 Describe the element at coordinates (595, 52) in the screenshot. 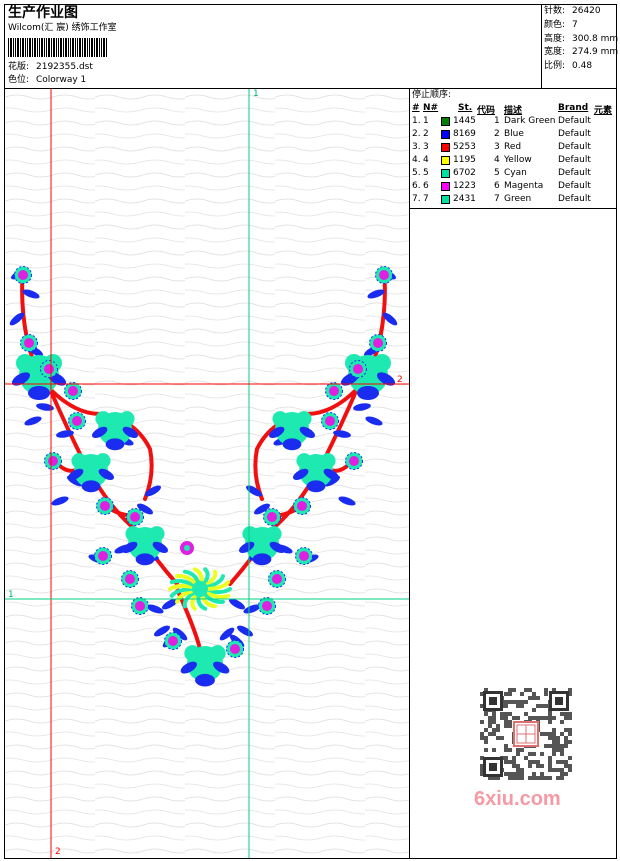

I see `width-value: 274.9 mm` at that location.